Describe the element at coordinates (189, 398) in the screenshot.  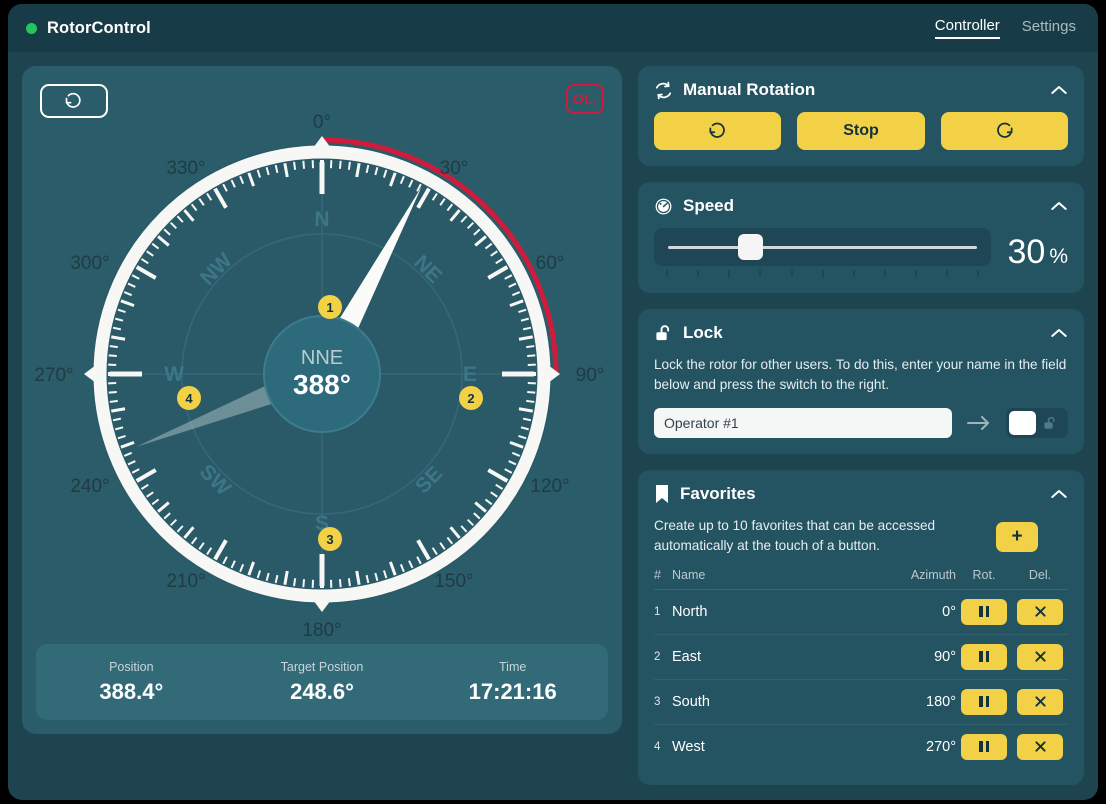
I see `compass-marker-4: 4` at that location.